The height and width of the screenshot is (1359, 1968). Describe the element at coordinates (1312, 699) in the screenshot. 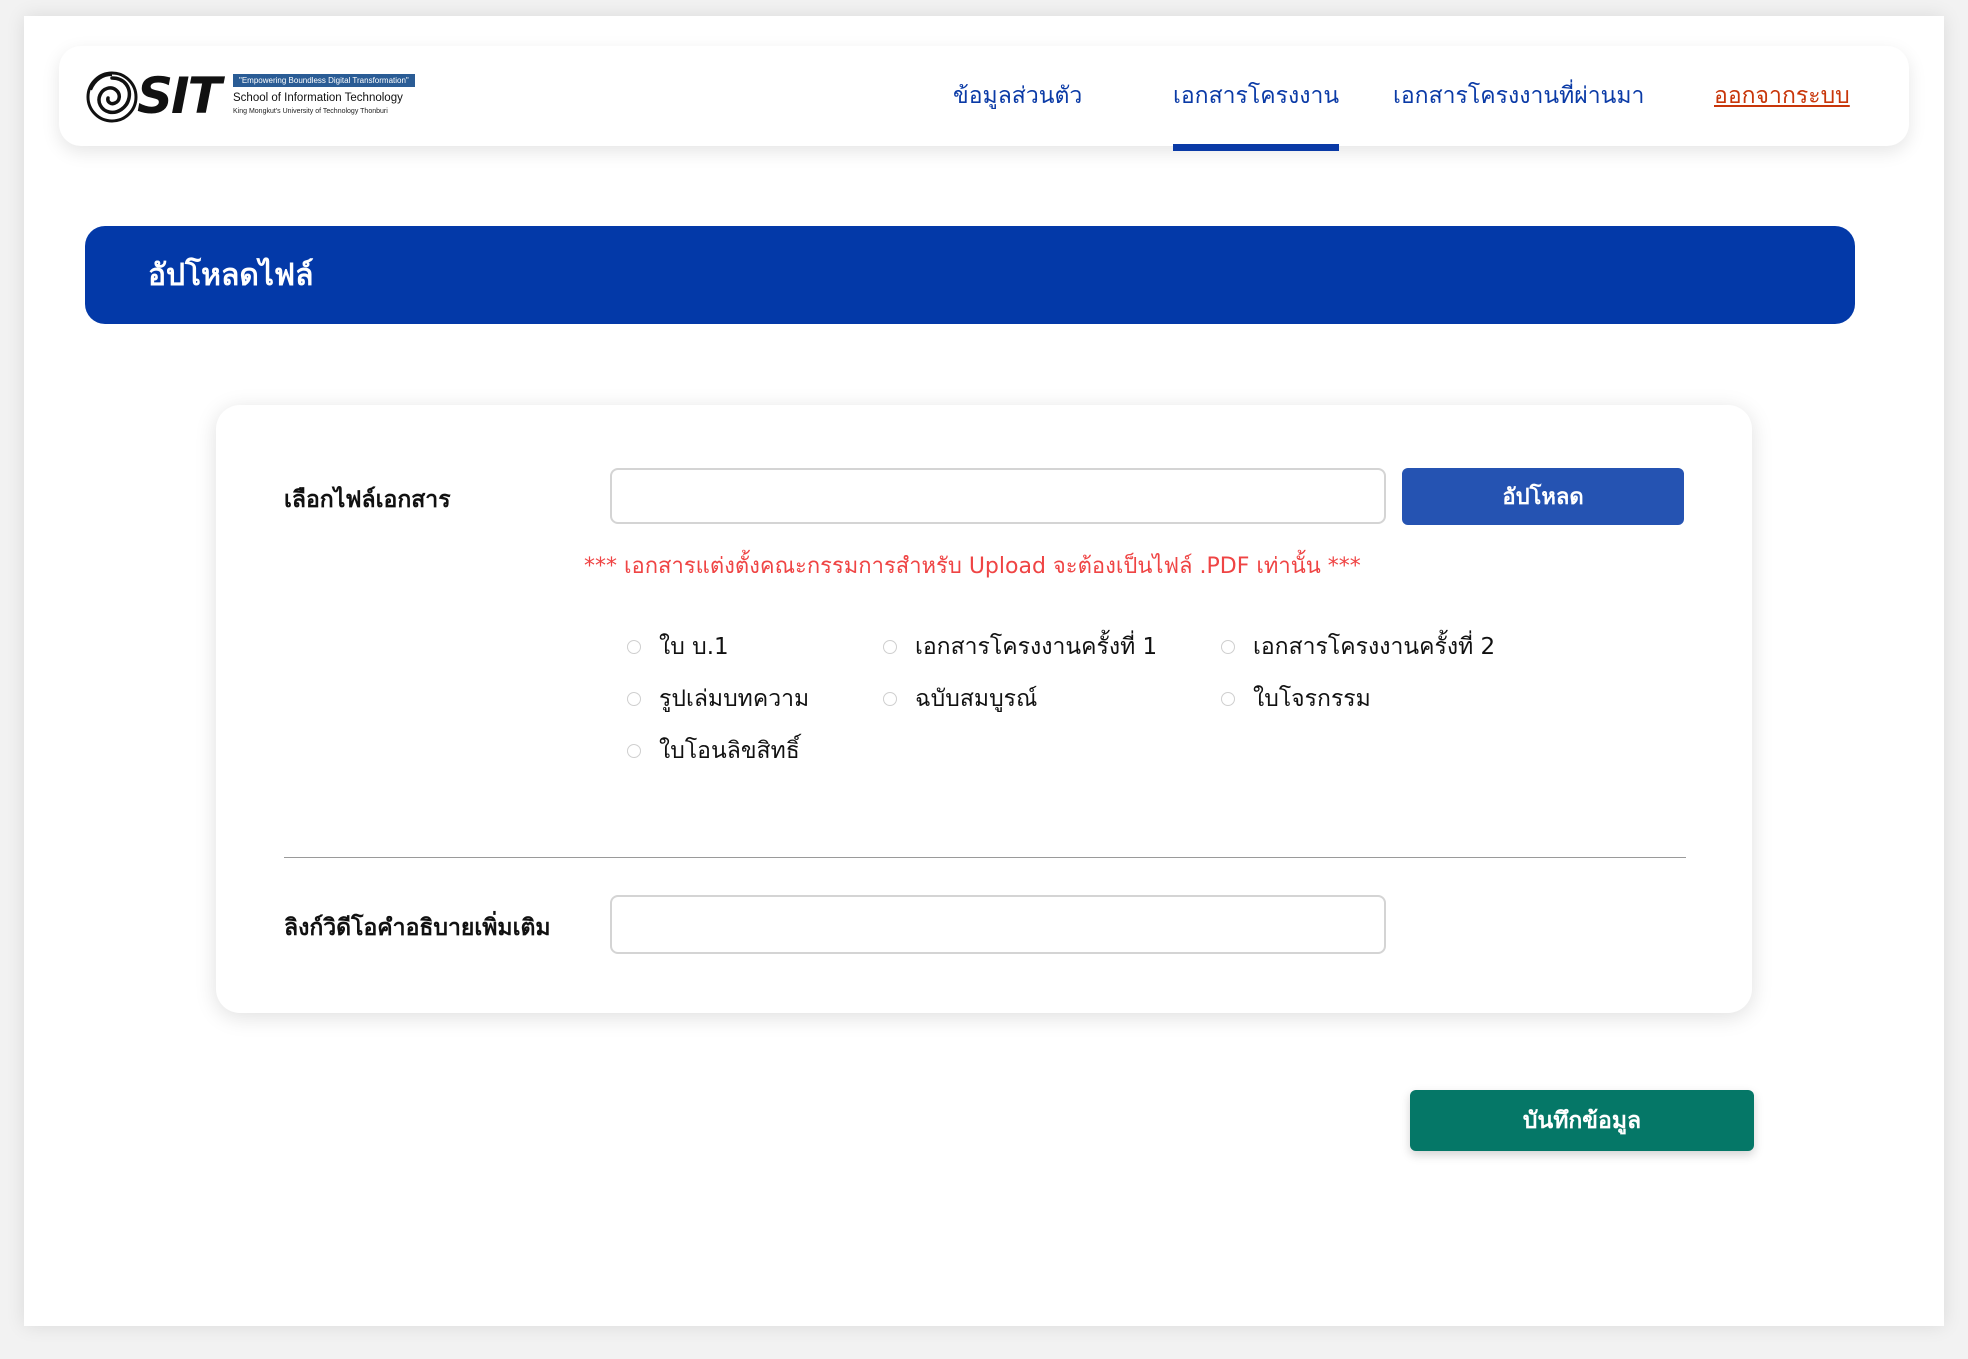

I see `doc-type-label: ใบโจรกรรม` at that location.